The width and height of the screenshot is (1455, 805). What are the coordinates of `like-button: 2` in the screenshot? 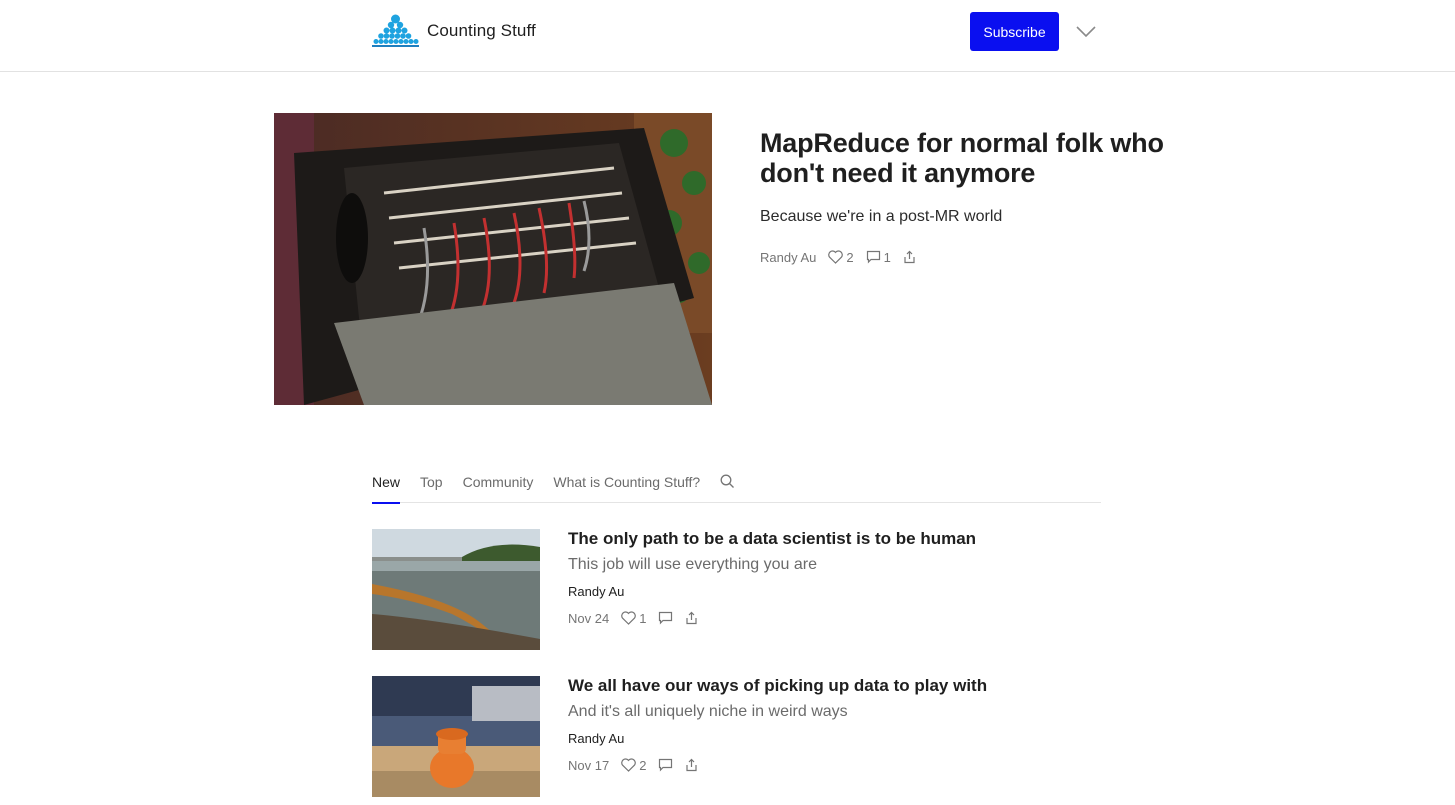 It's located at (633, 765).